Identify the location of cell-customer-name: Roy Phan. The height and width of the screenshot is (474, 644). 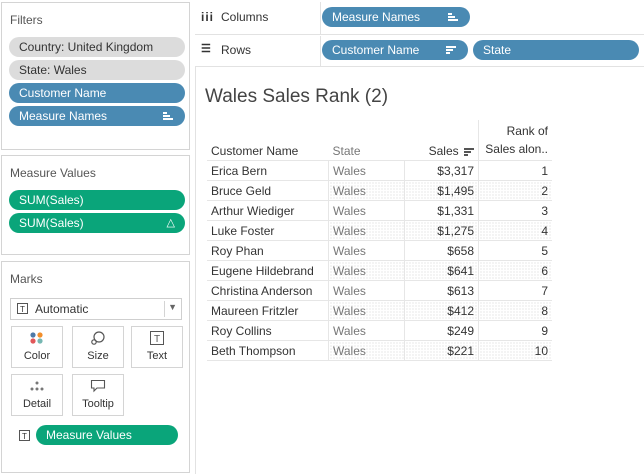
(268, 250).